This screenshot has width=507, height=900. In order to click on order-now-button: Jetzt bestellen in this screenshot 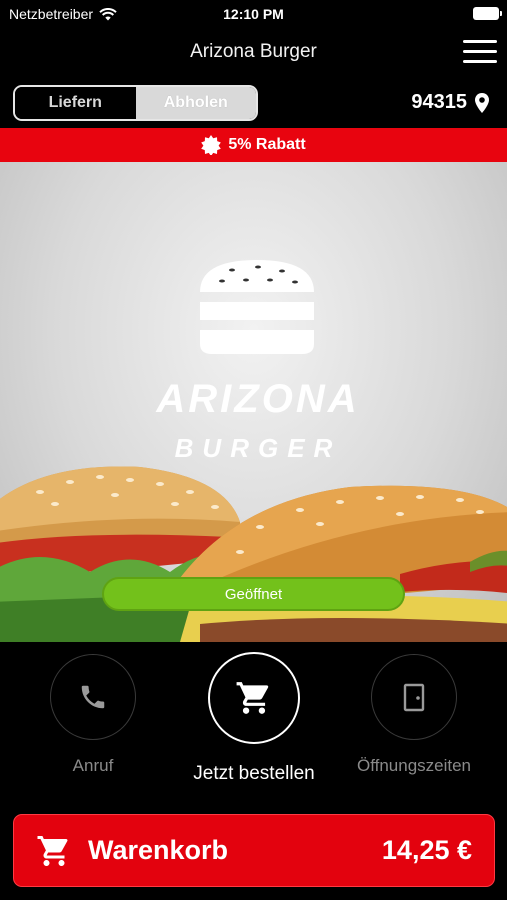, I will do `click(254, 718)`.